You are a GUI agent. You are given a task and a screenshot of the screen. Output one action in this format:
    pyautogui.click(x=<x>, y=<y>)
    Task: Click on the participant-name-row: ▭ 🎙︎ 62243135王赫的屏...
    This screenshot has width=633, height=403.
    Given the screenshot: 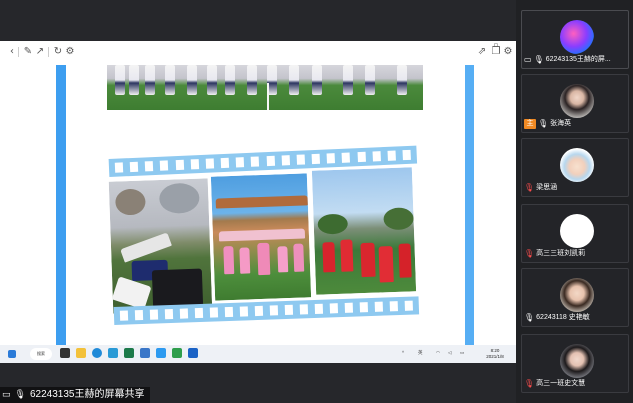 What is the action you would take?
    pyautogui.click(x=567, y=60)
    